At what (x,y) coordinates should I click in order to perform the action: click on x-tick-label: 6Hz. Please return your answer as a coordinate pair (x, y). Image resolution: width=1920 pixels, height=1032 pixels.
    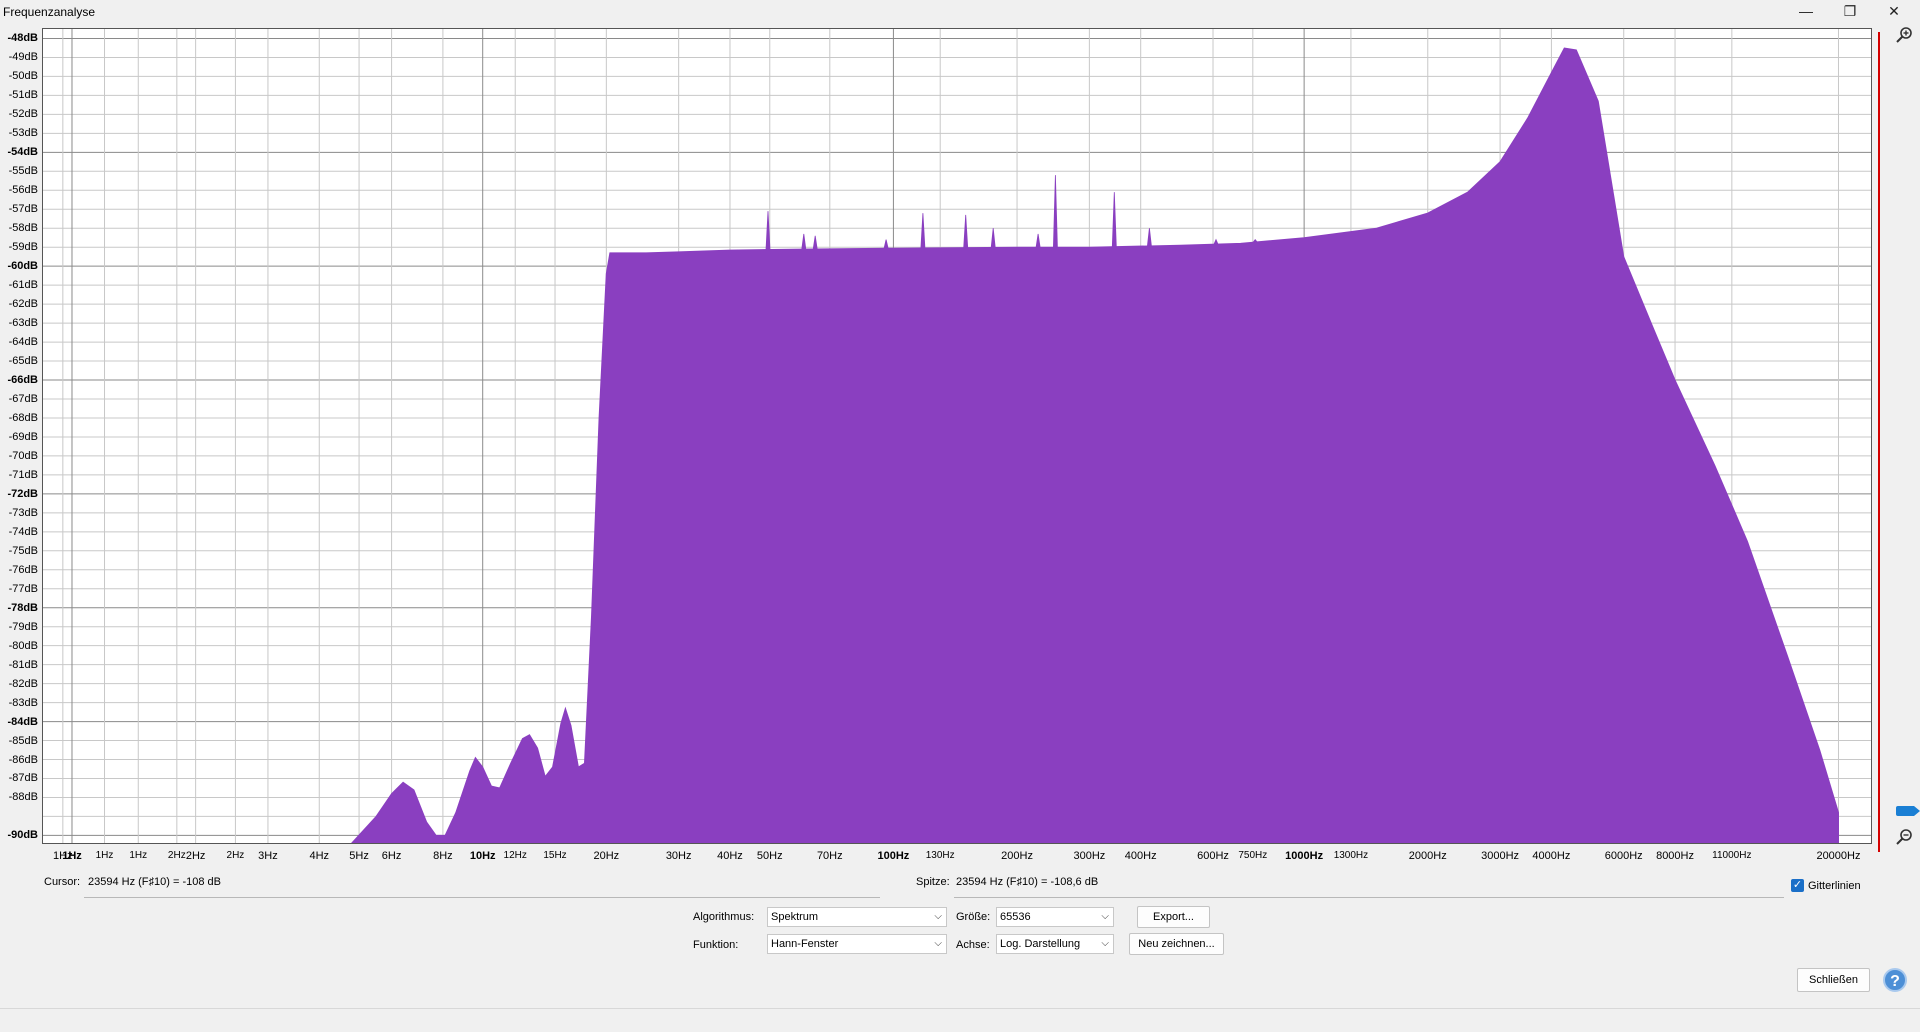
    Looking at the image, I should click on (391, 856).